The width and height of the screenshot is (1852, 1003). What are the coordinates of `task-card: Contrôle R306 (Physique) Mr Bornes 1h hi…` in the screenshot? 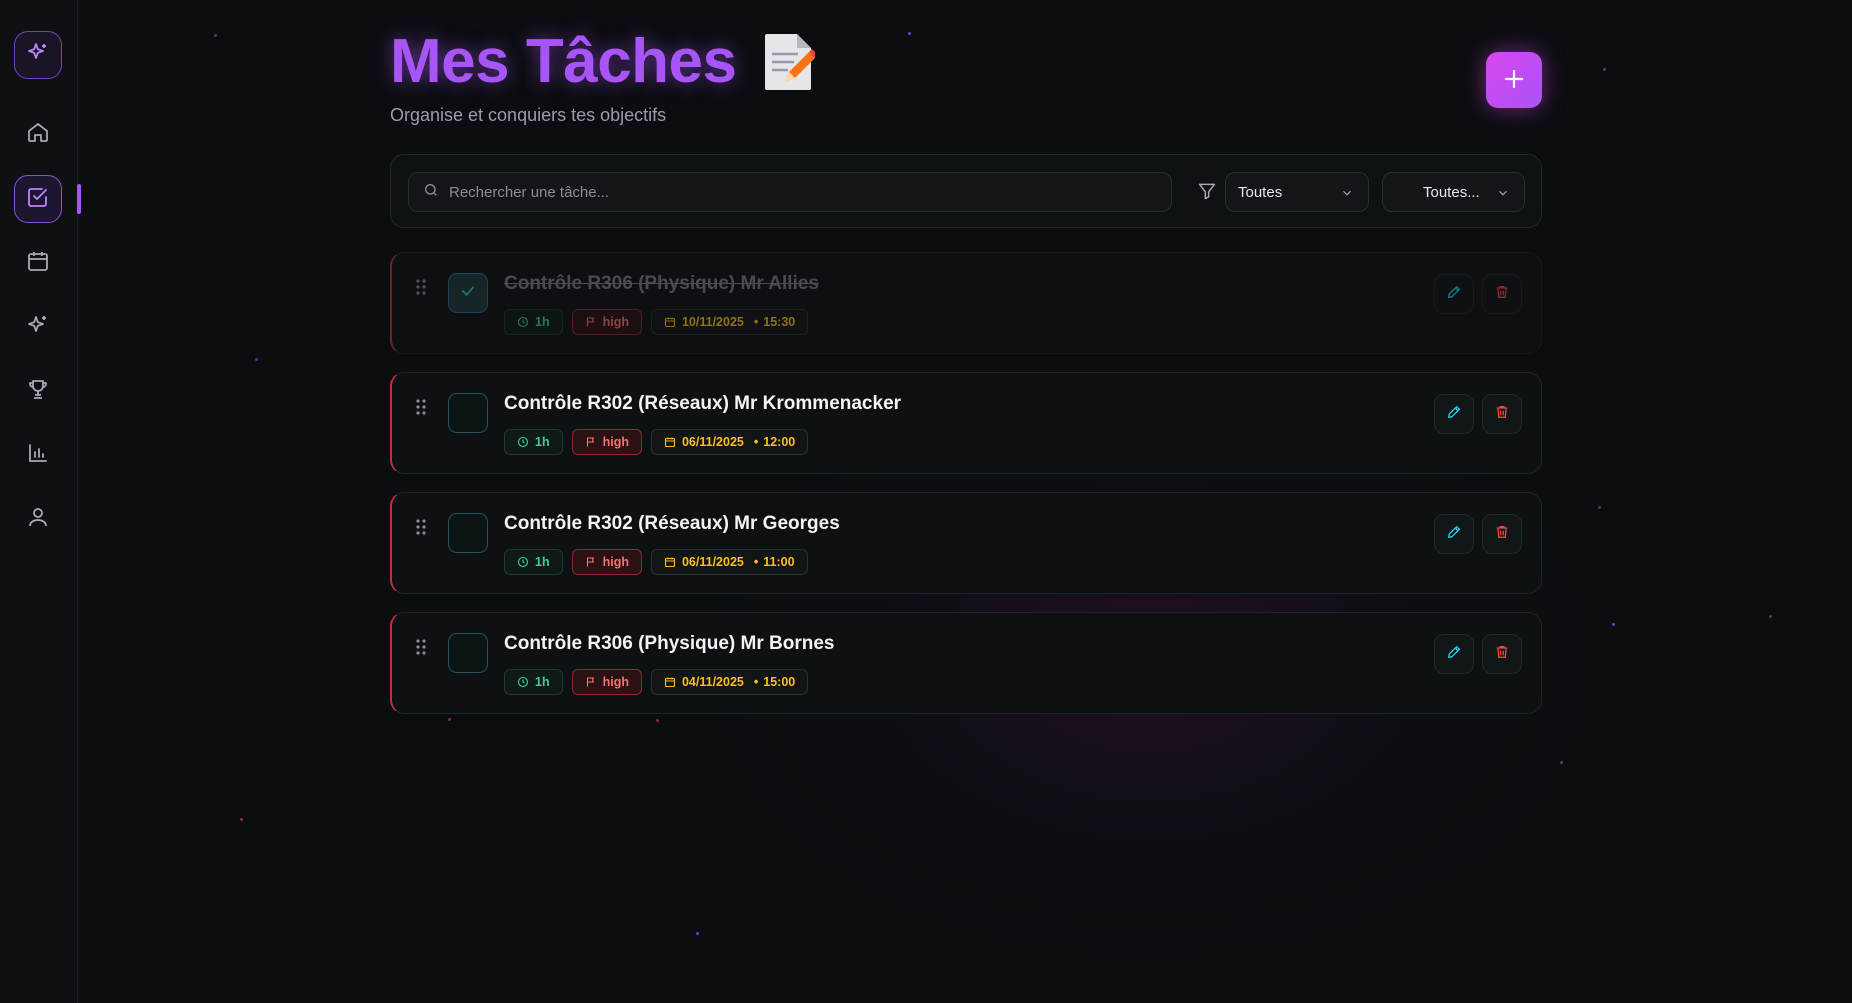 It's located at (966, 663).